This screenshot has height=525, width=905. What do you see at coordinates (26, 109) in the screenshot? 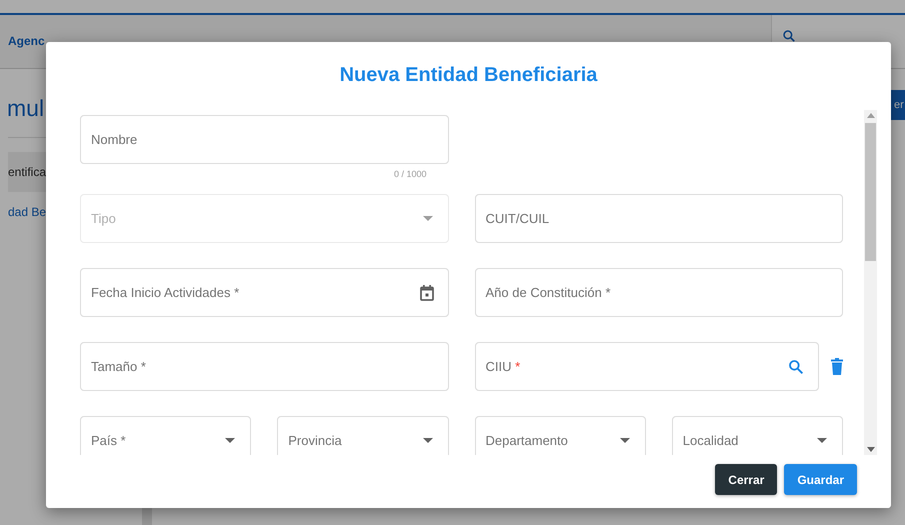
I see `page-heading: mul` at bounding box center [26, 109].